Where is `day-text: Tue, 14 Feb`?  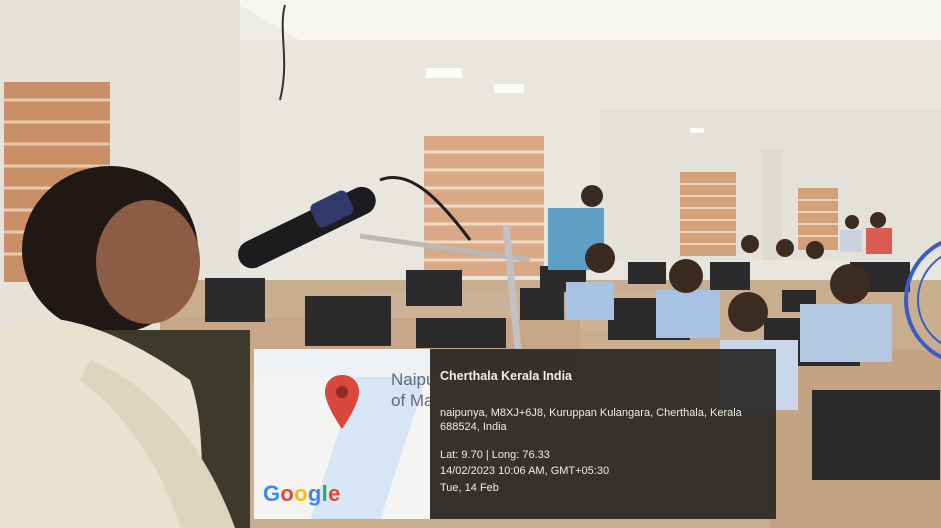 day-text: Tue, 14 Feb is located at coordinates (469, 488).